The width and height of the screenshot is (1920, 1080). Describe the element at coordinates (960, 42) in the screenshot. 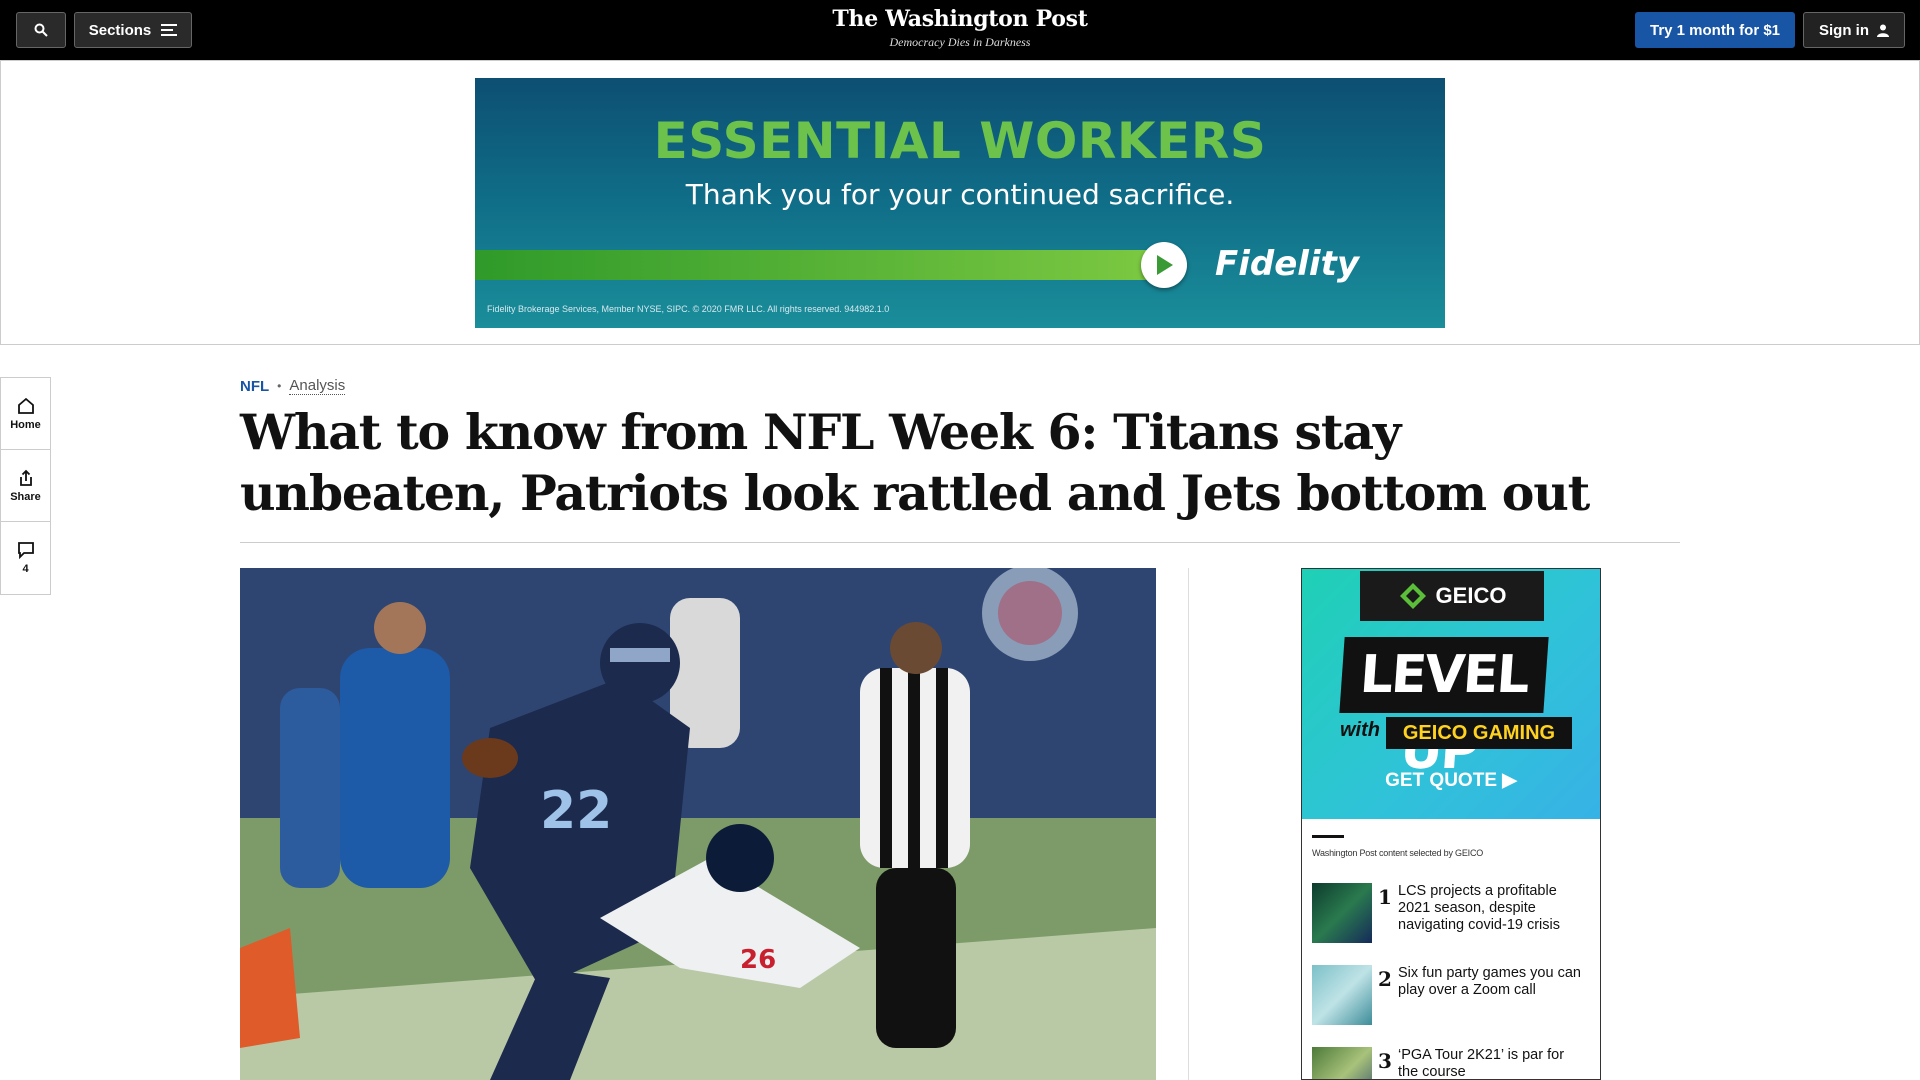

I see `site-tagline: Democracy Dies in Darkness` at that location.